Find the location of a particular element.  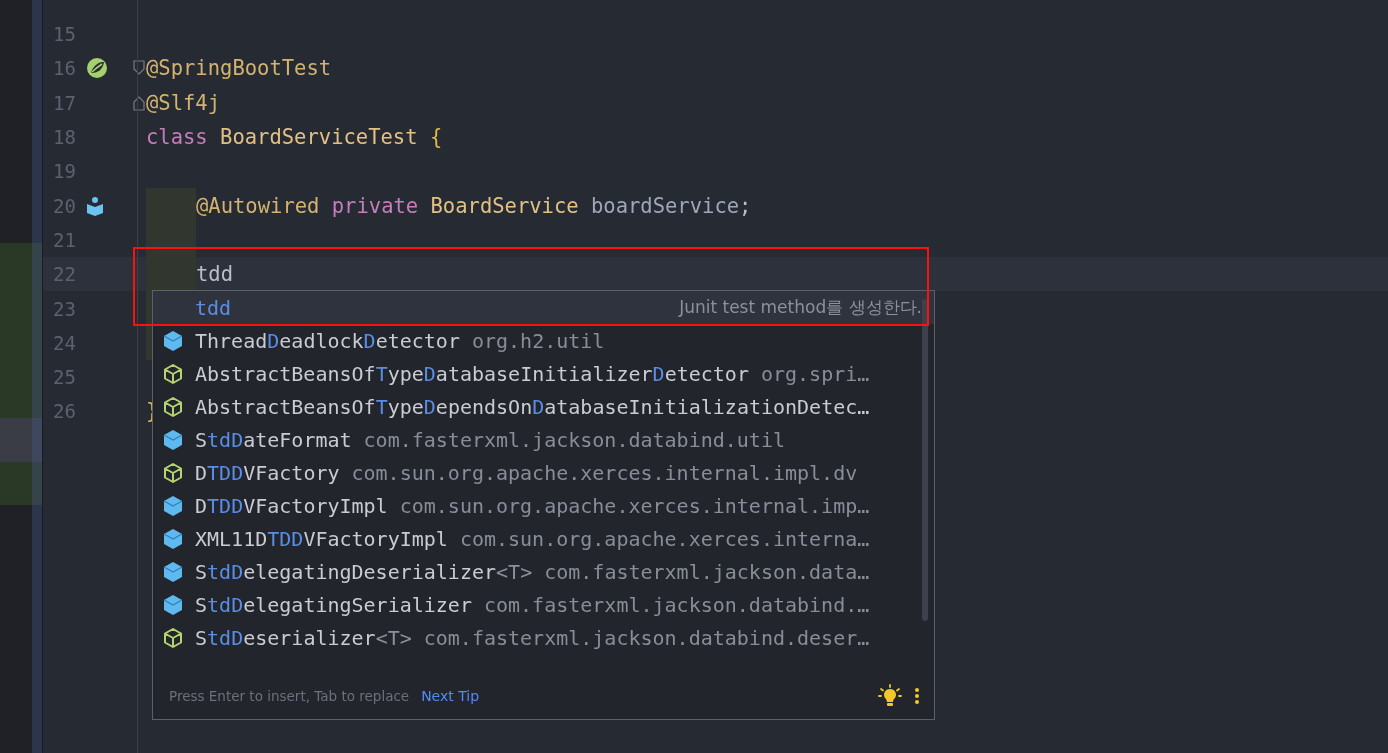

line-number: 23 is located at coordinates (64, 308).